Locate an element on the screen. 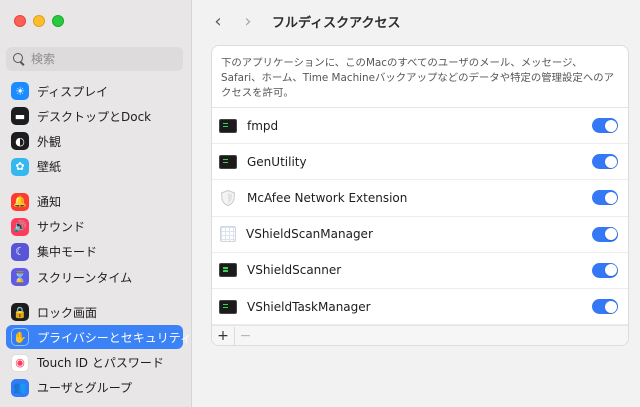 Image resolution: width=640 pixels, height=407 pixels. list-footer: + − is located at coordinates (420, 335).